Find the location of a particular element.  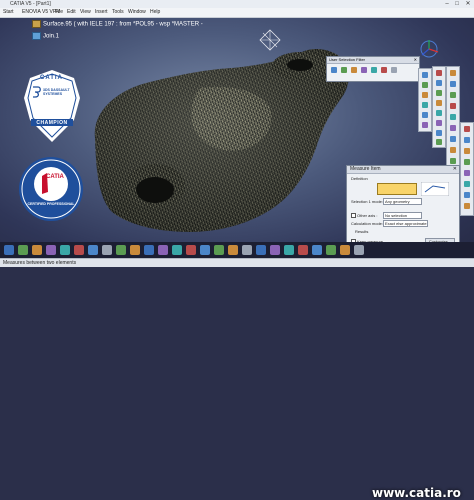

toolbar-icon-c3 is located at coordinates (453, 95).